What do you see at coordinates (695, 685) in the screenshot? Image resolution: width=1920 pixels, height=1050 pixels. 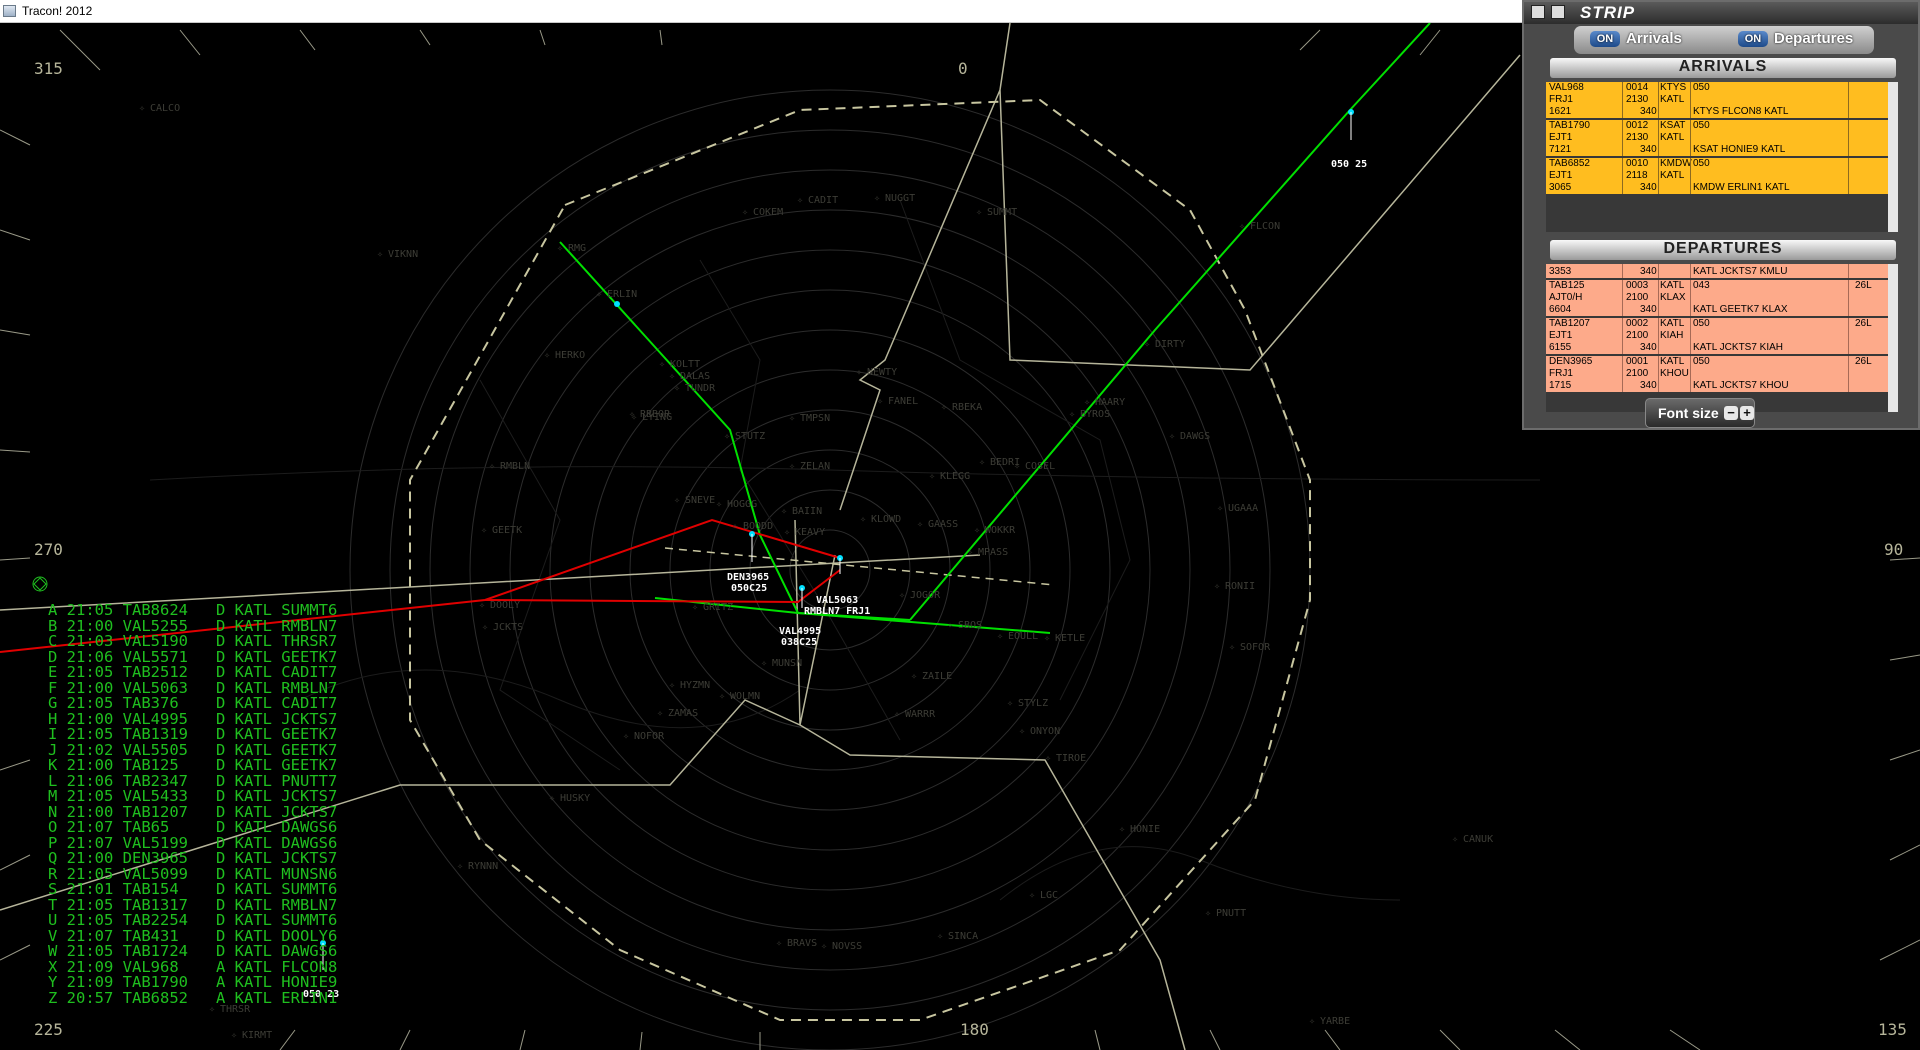 I see `fix-label: HYZMN` at bounding box center [695, 685].